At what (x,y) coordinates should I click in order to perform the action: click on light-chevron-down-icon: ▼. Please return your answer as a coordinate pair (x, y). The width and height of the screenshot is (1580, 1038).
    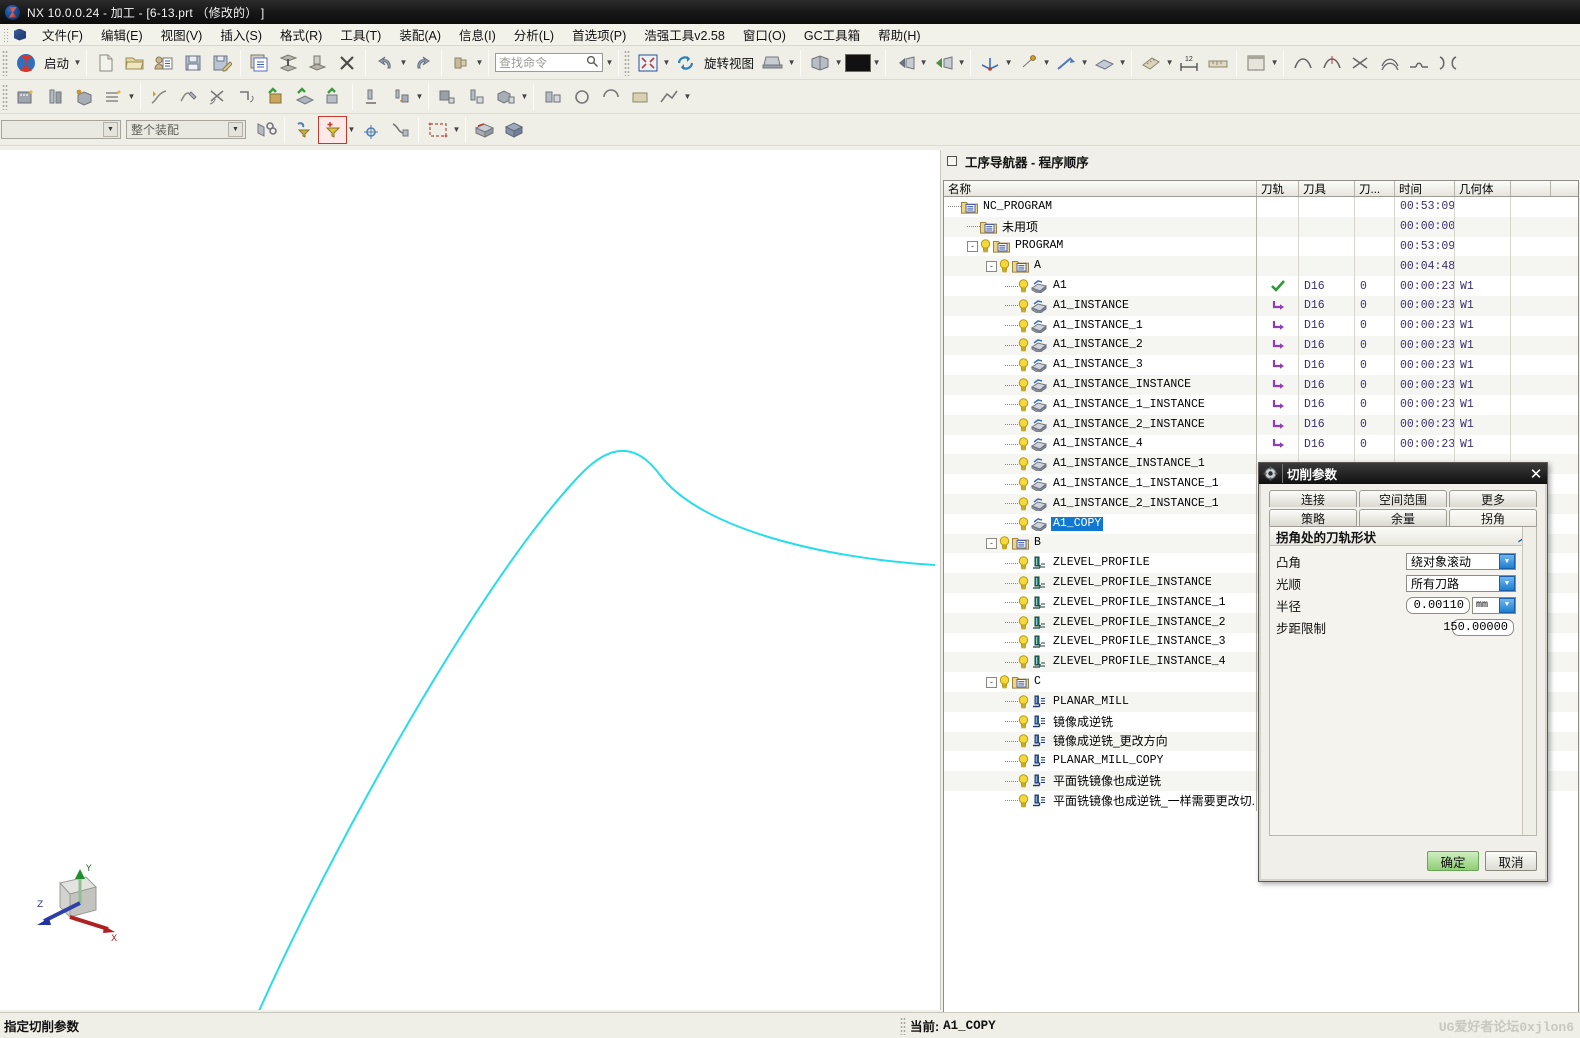
    Looking at the image, I should click on (923, 63).